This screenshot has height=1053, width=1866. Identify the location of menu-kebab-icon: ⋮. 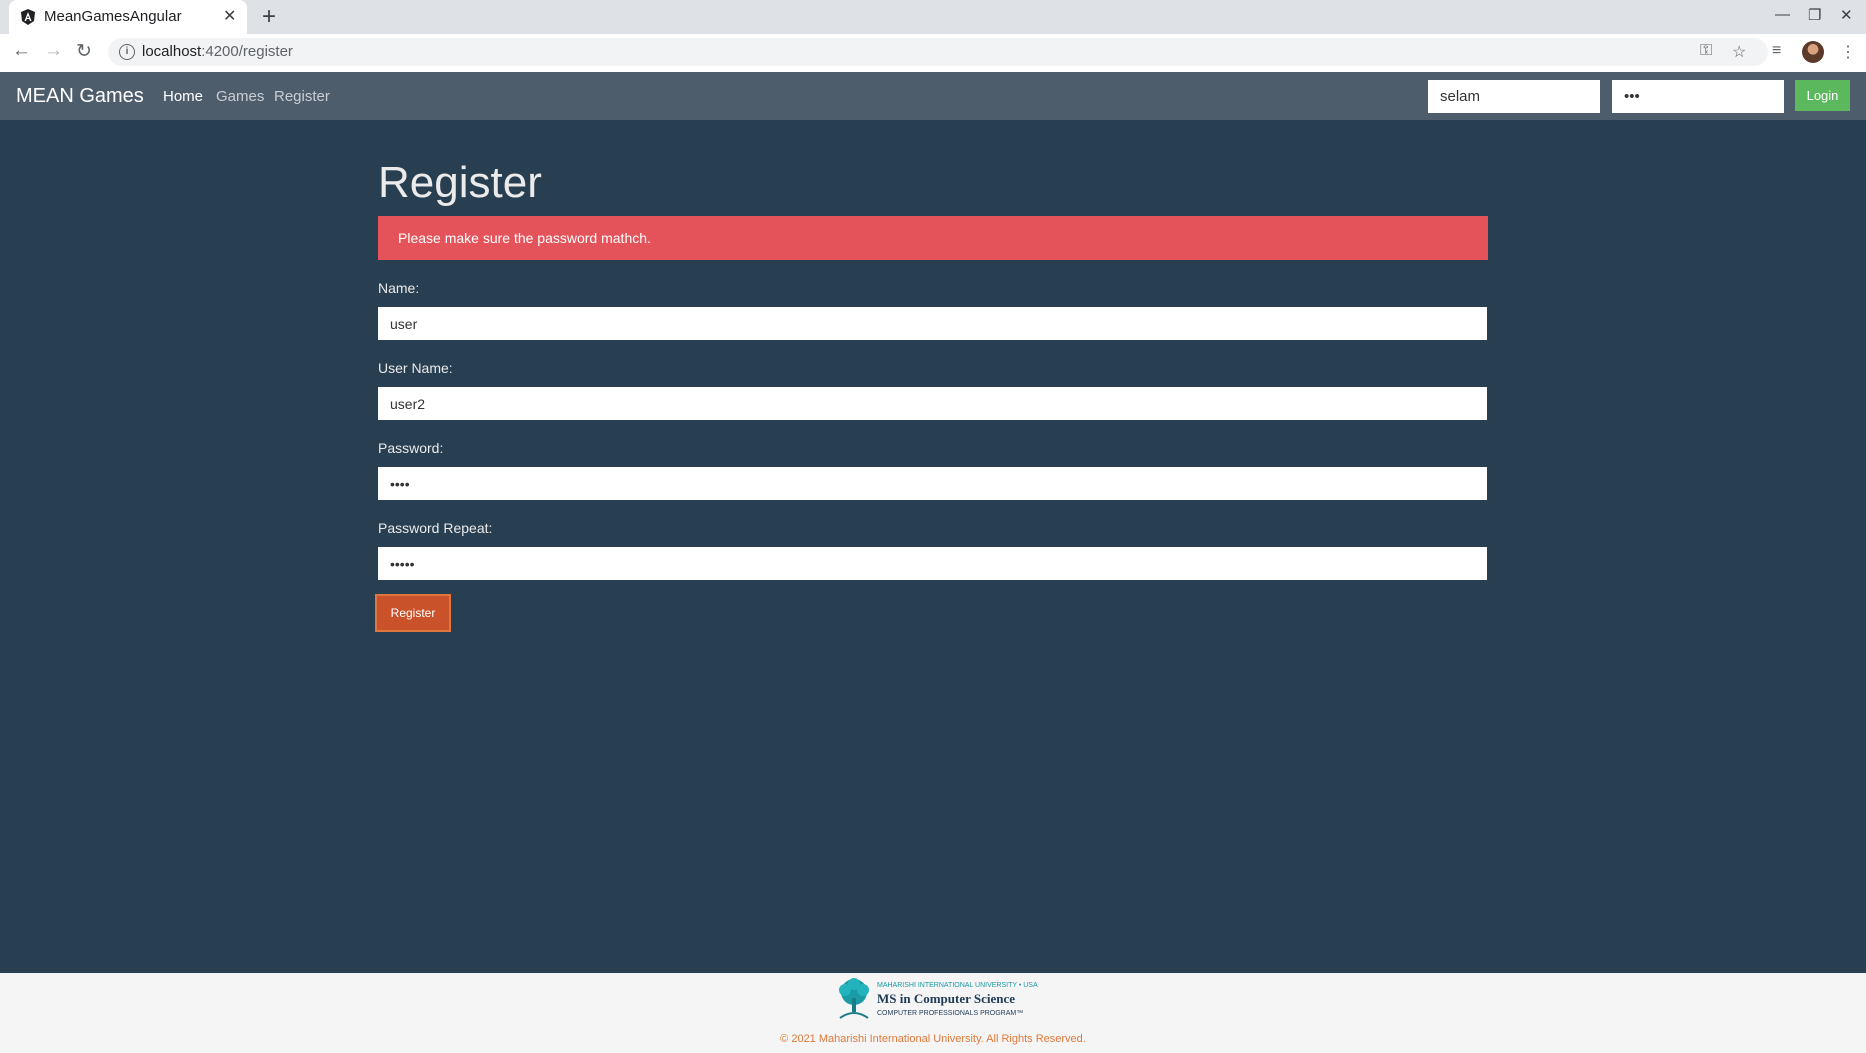
(1848, 52).